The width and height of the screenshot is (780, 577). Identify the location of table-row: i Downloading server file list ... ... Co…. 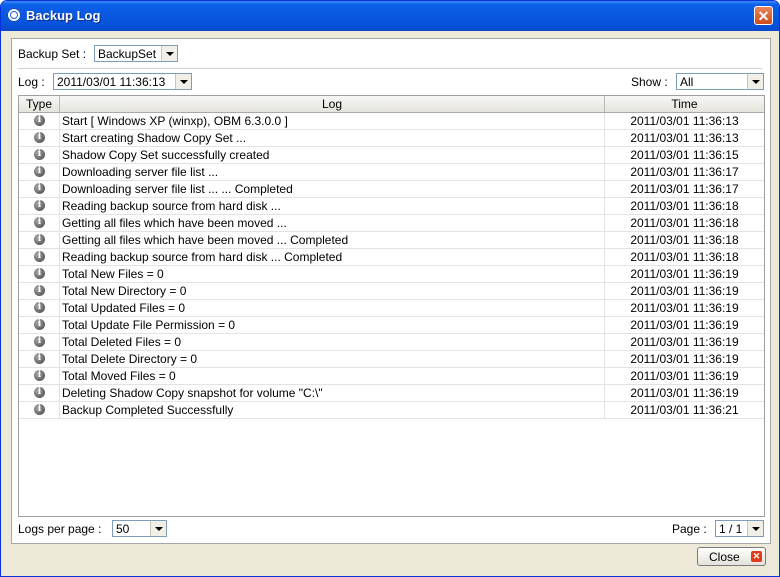
(391, 189).